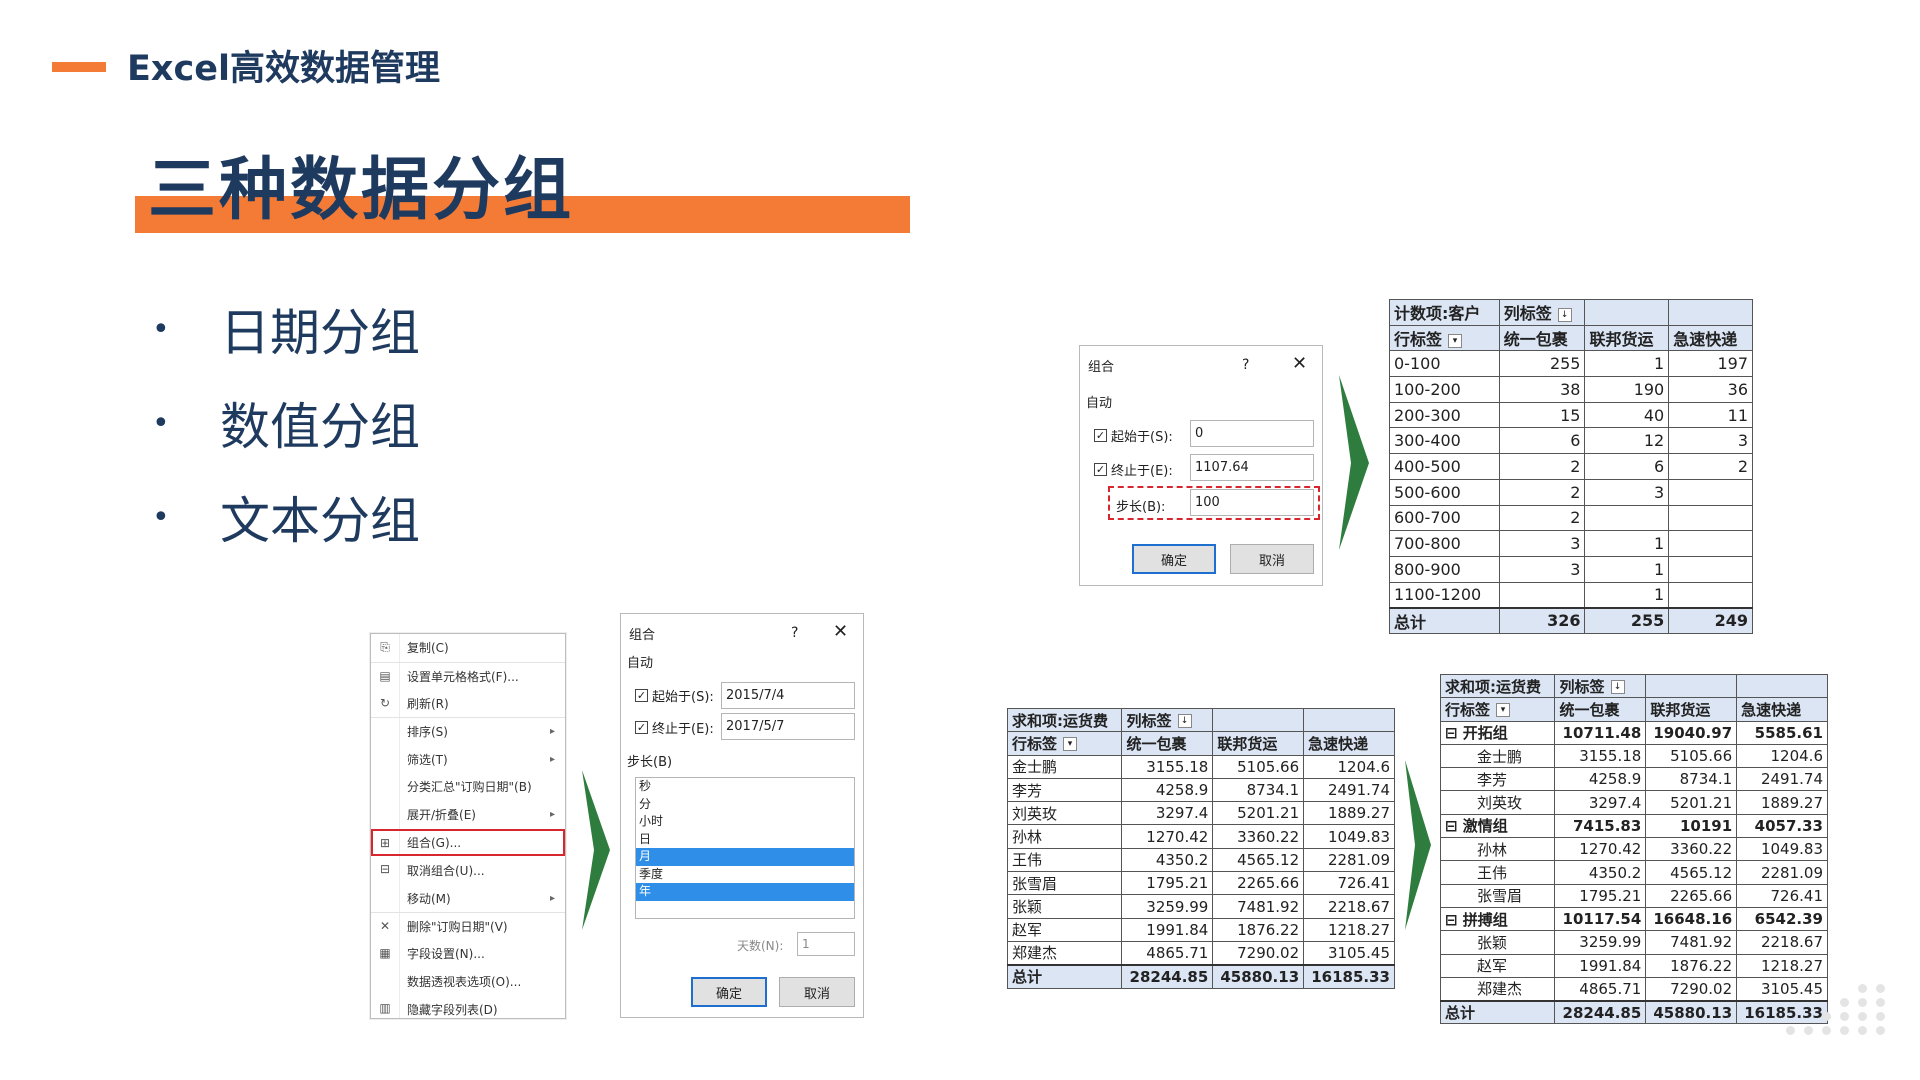  Describe the element at coordinates (1782, 802) in the screenshot. I see `value-cell: 1889.27` at that location.